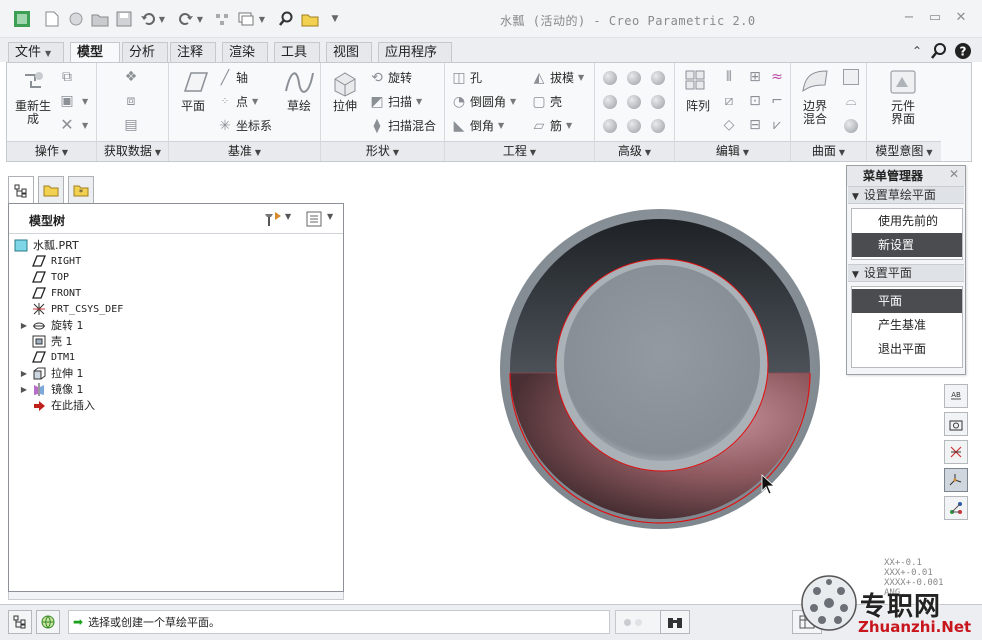  Describe the element at coordinates (415, 52) in the screenshot. I see `tab-applications: 应用程序` at that location.